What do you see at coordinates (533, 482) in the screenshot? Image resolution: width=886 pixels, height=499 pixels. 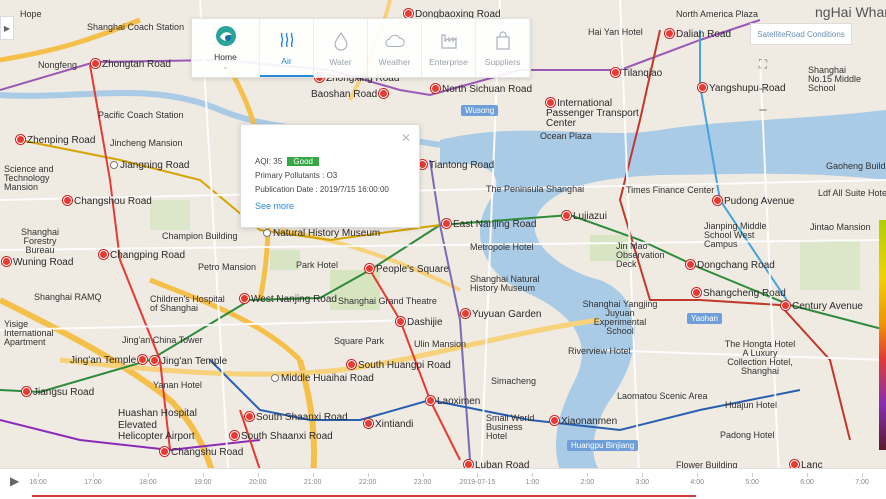 I see `timeline-tick-label: 1:00` at bounding box center [533, 482].